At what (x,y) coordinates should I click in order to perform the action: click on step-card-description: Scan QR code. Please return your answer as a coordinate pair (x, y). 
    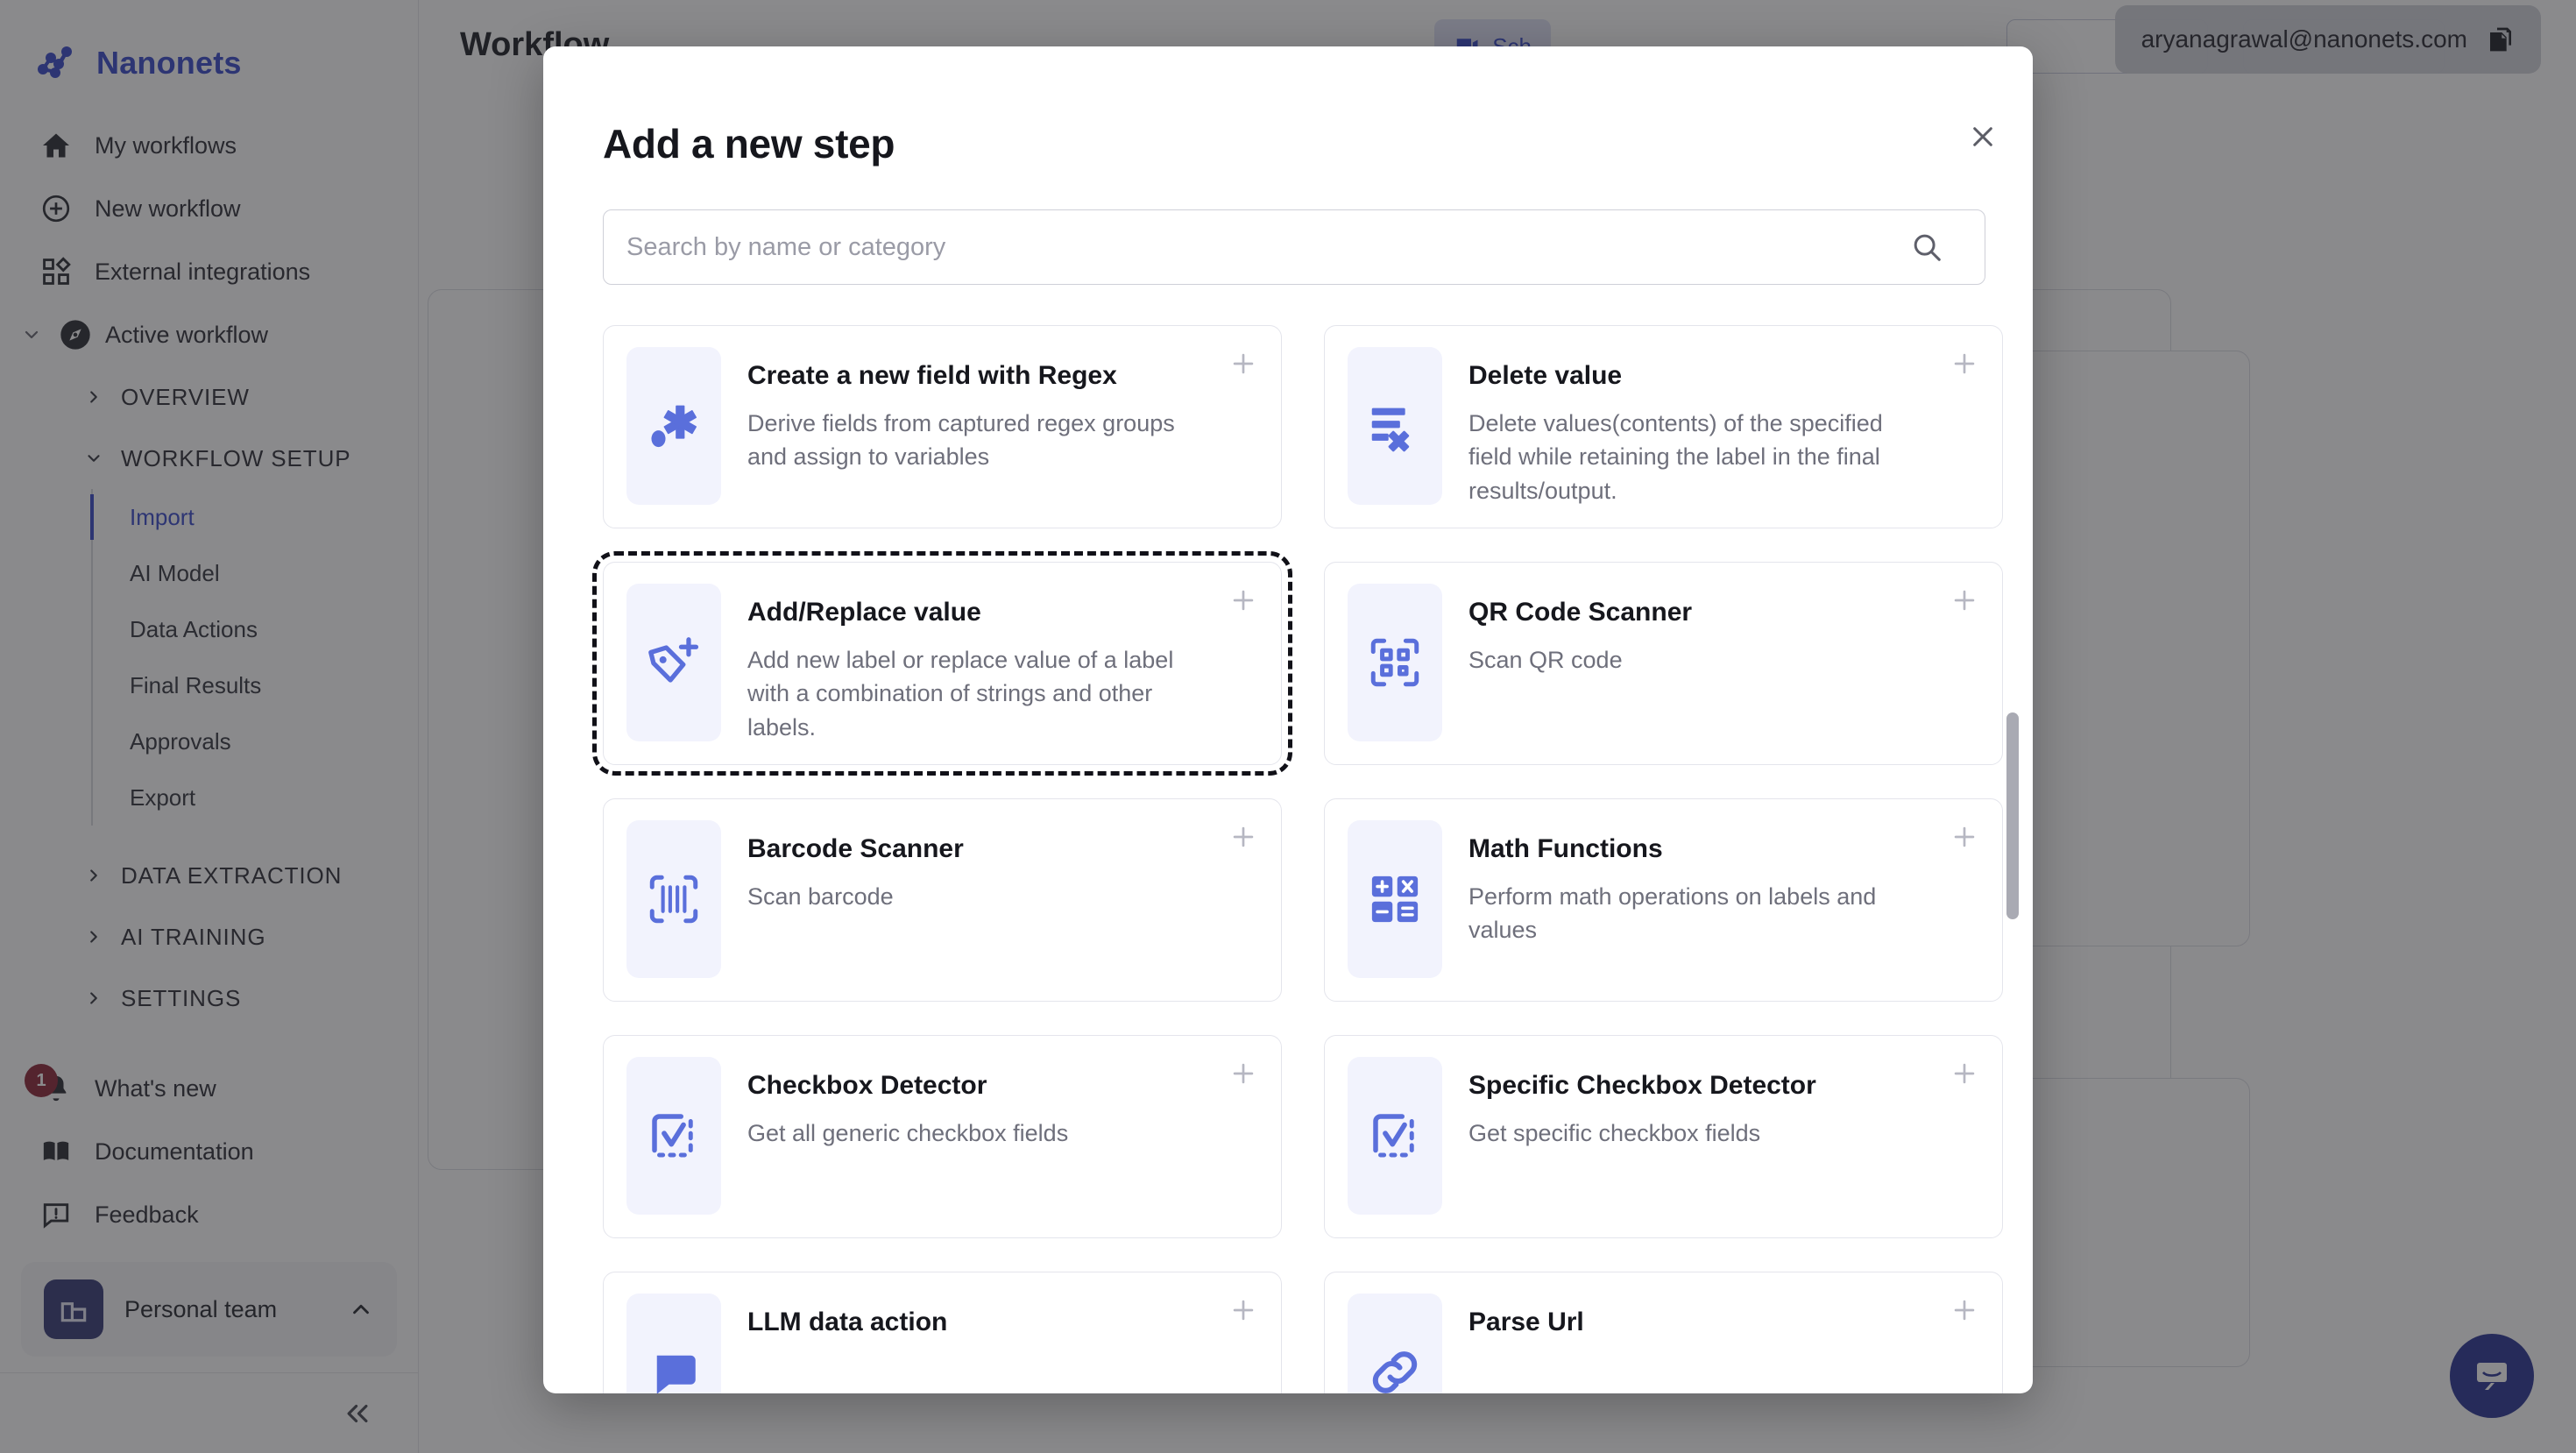
    Looking at the image, I should click on (1545, 660).